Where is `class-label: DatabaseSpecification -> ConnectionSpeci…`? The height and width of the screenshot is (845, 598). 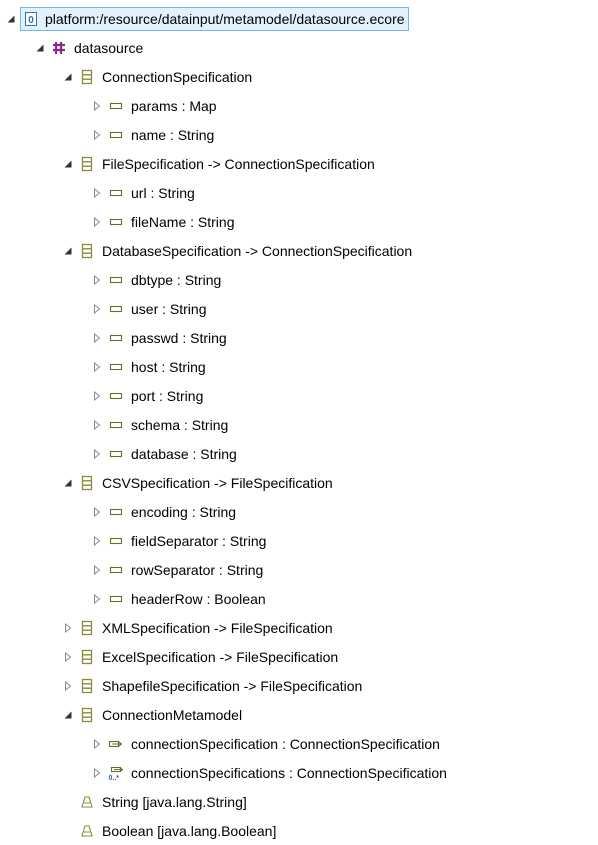 class-label: DatabaseSpecification -> ConnectionSpeci… is located at coordinates (257, 250).